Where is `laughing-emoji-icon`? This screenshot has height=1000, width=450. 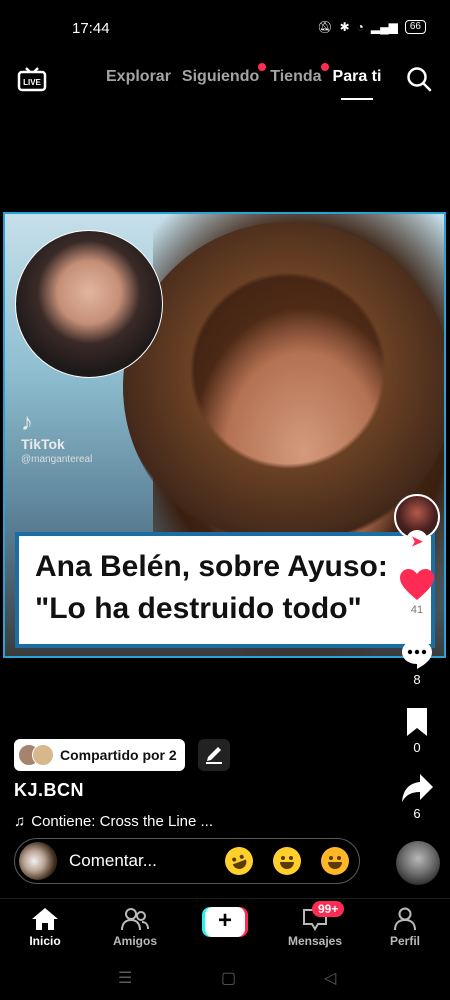
laughing-emoji-icon is located at coordinates (239, 861).